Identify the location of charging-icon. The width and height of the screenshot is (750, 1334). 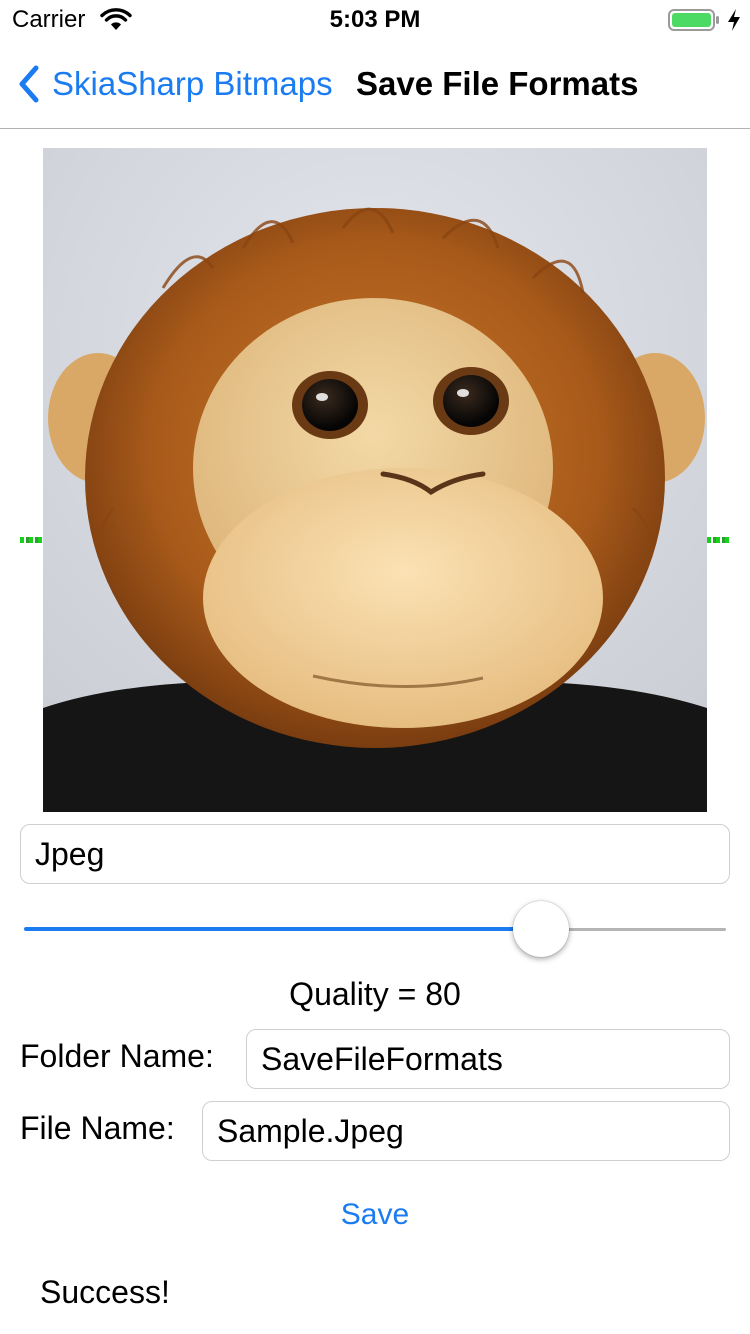
(734, 20).